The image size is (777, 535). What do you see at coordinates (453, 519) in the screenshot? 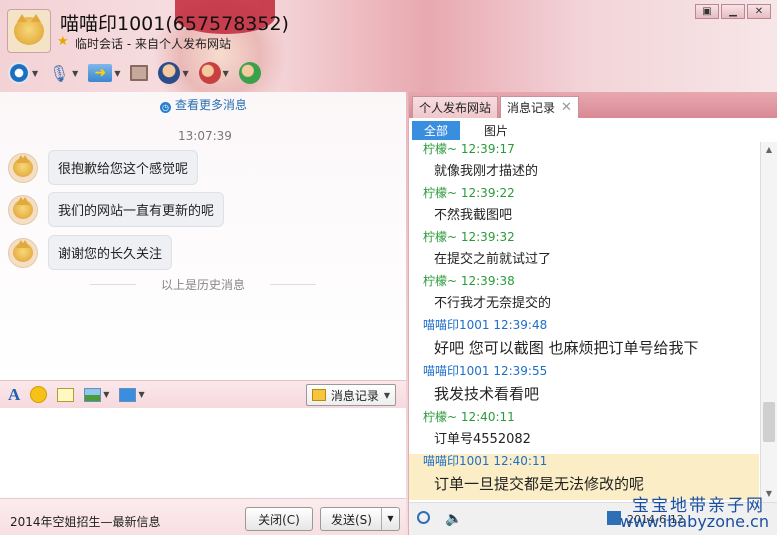
I see `speaker-icon: 🔈` at bounding box center [453, 519].